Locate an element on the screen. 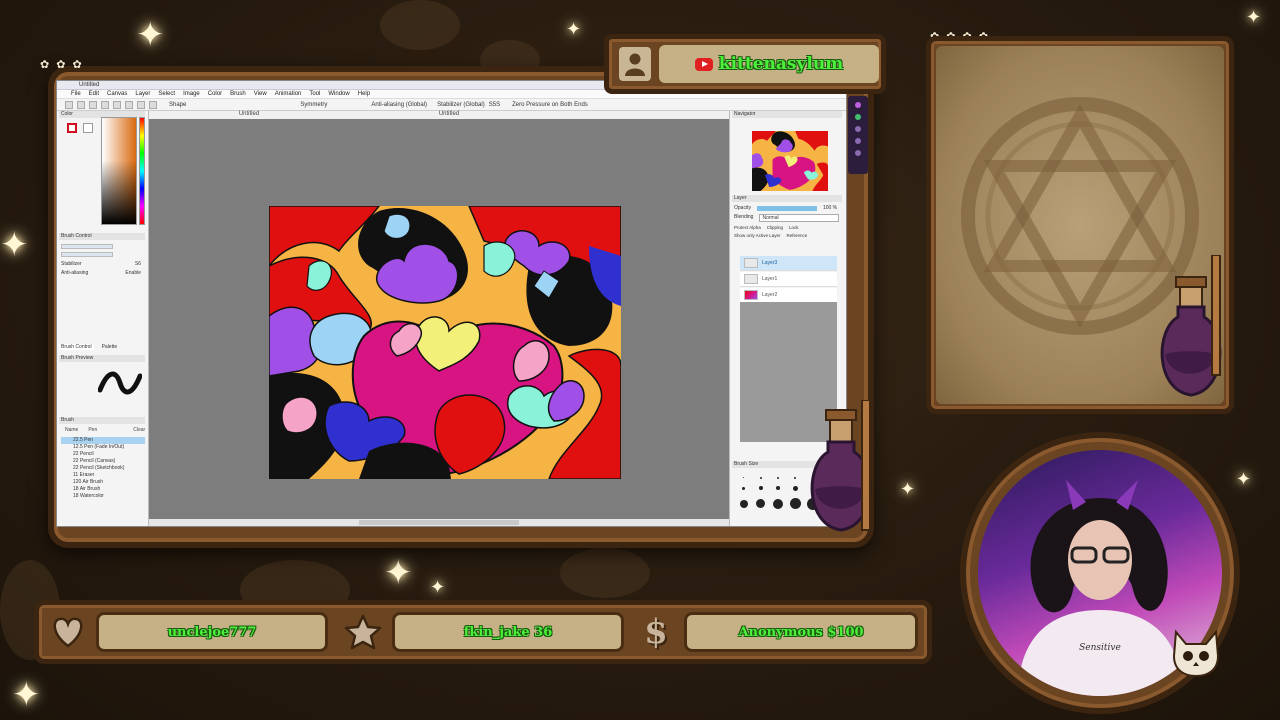 The image size is (1280, 720). opacity-row: Opacity 100 % is located at coordinates (785, 208).